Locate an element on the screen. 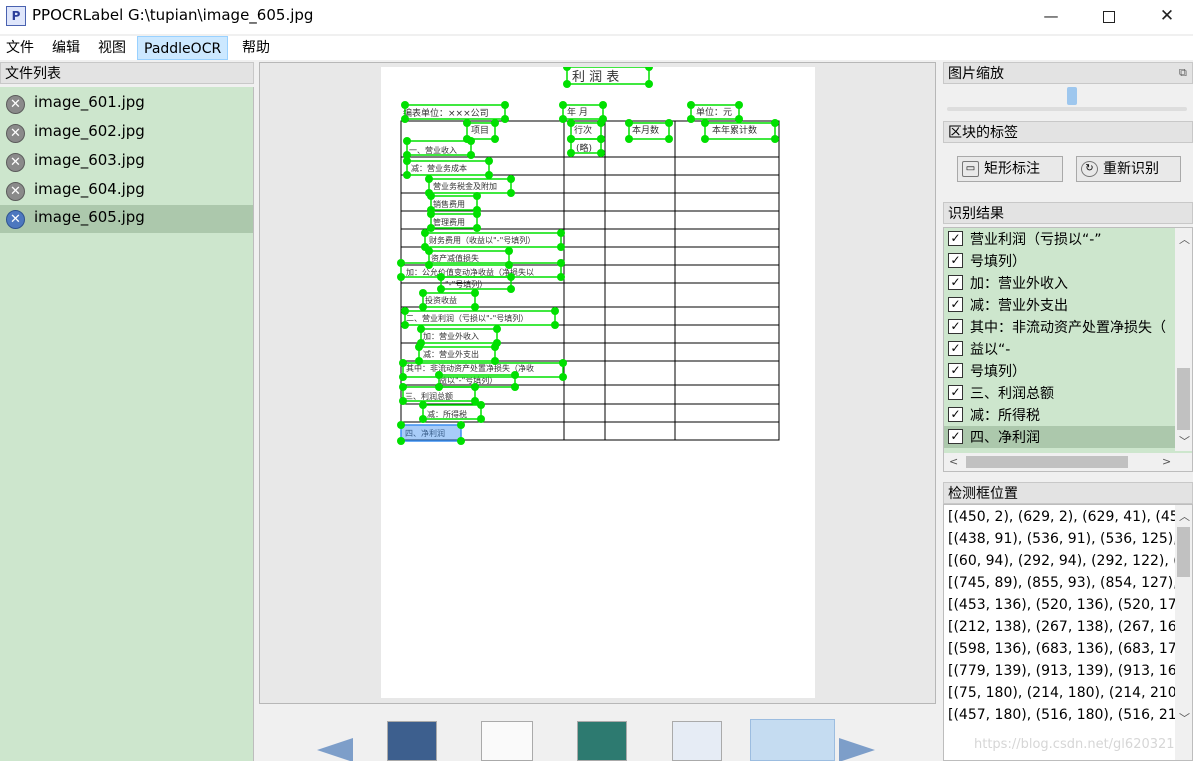  result-horizontal-scrollbar: < > is located at coordinates (1068, 462).